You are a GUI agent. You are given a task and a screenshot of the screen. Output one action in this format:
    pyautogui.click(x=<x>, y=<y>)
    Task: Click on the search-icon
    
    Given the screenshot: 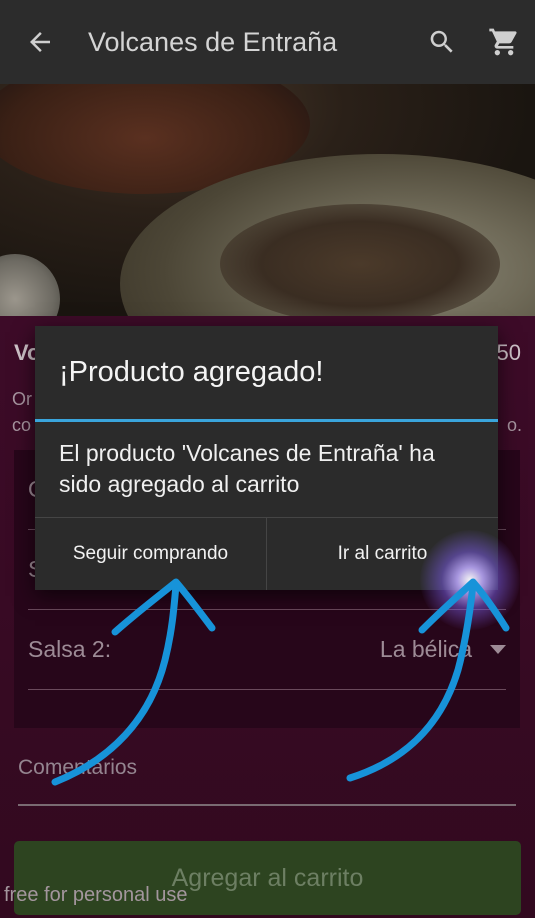 What is the action you would take?
    pyautogui.click(x=441, y=41)
    